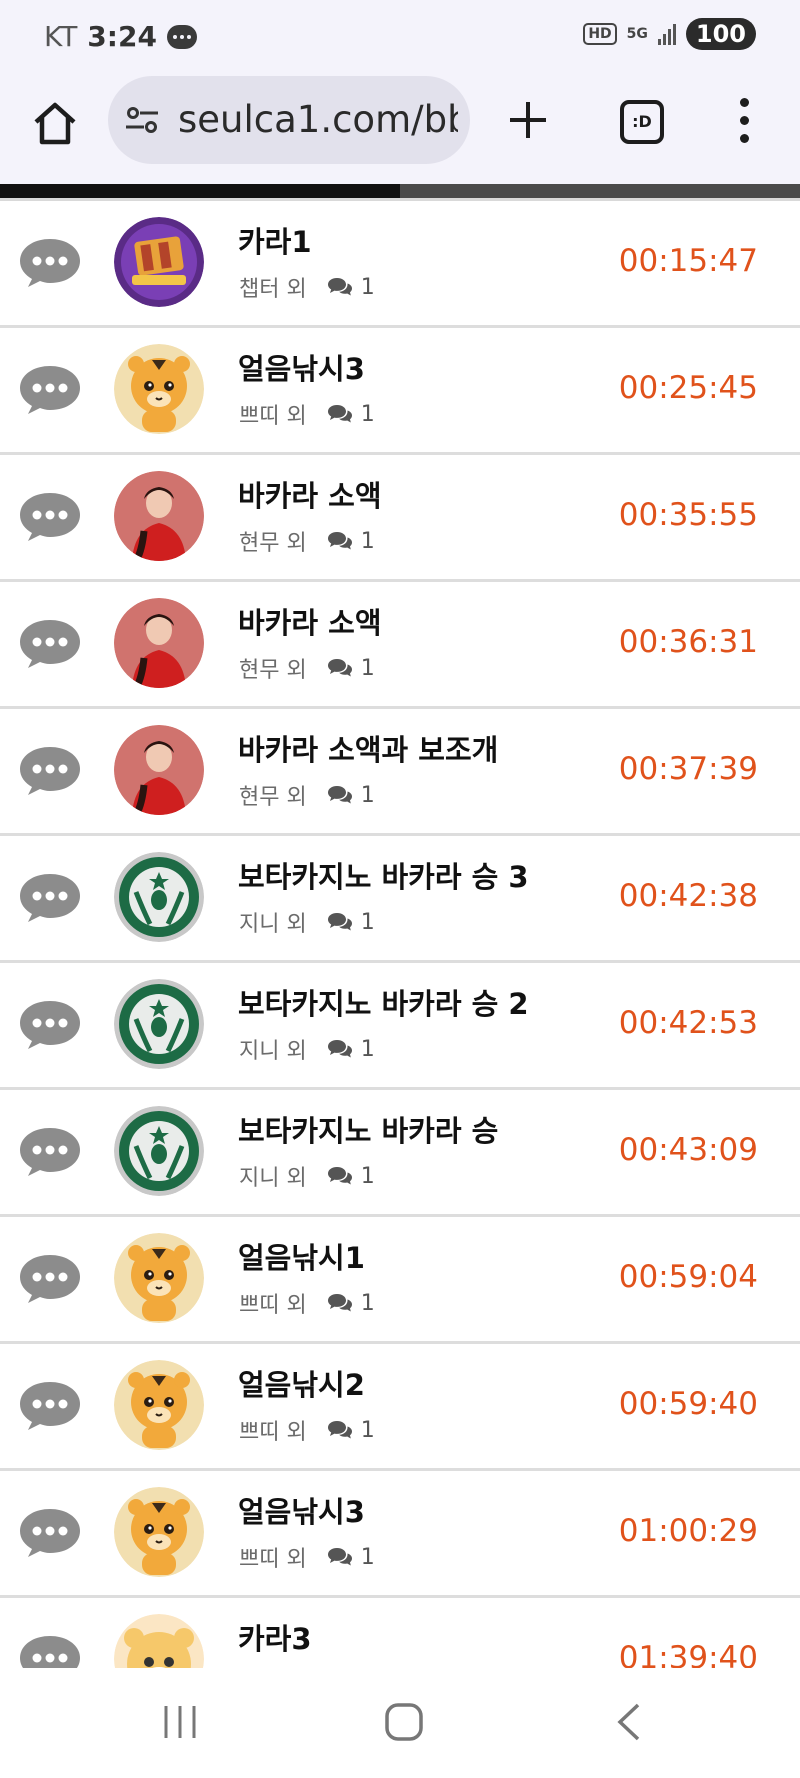 The image size is (800, 1778). What do you see at coordinates (400, 645) in the screenshot?
I see `list-item: 바카라 소액 현무 외 1 00:36:31` at bounding box center [400, 645].